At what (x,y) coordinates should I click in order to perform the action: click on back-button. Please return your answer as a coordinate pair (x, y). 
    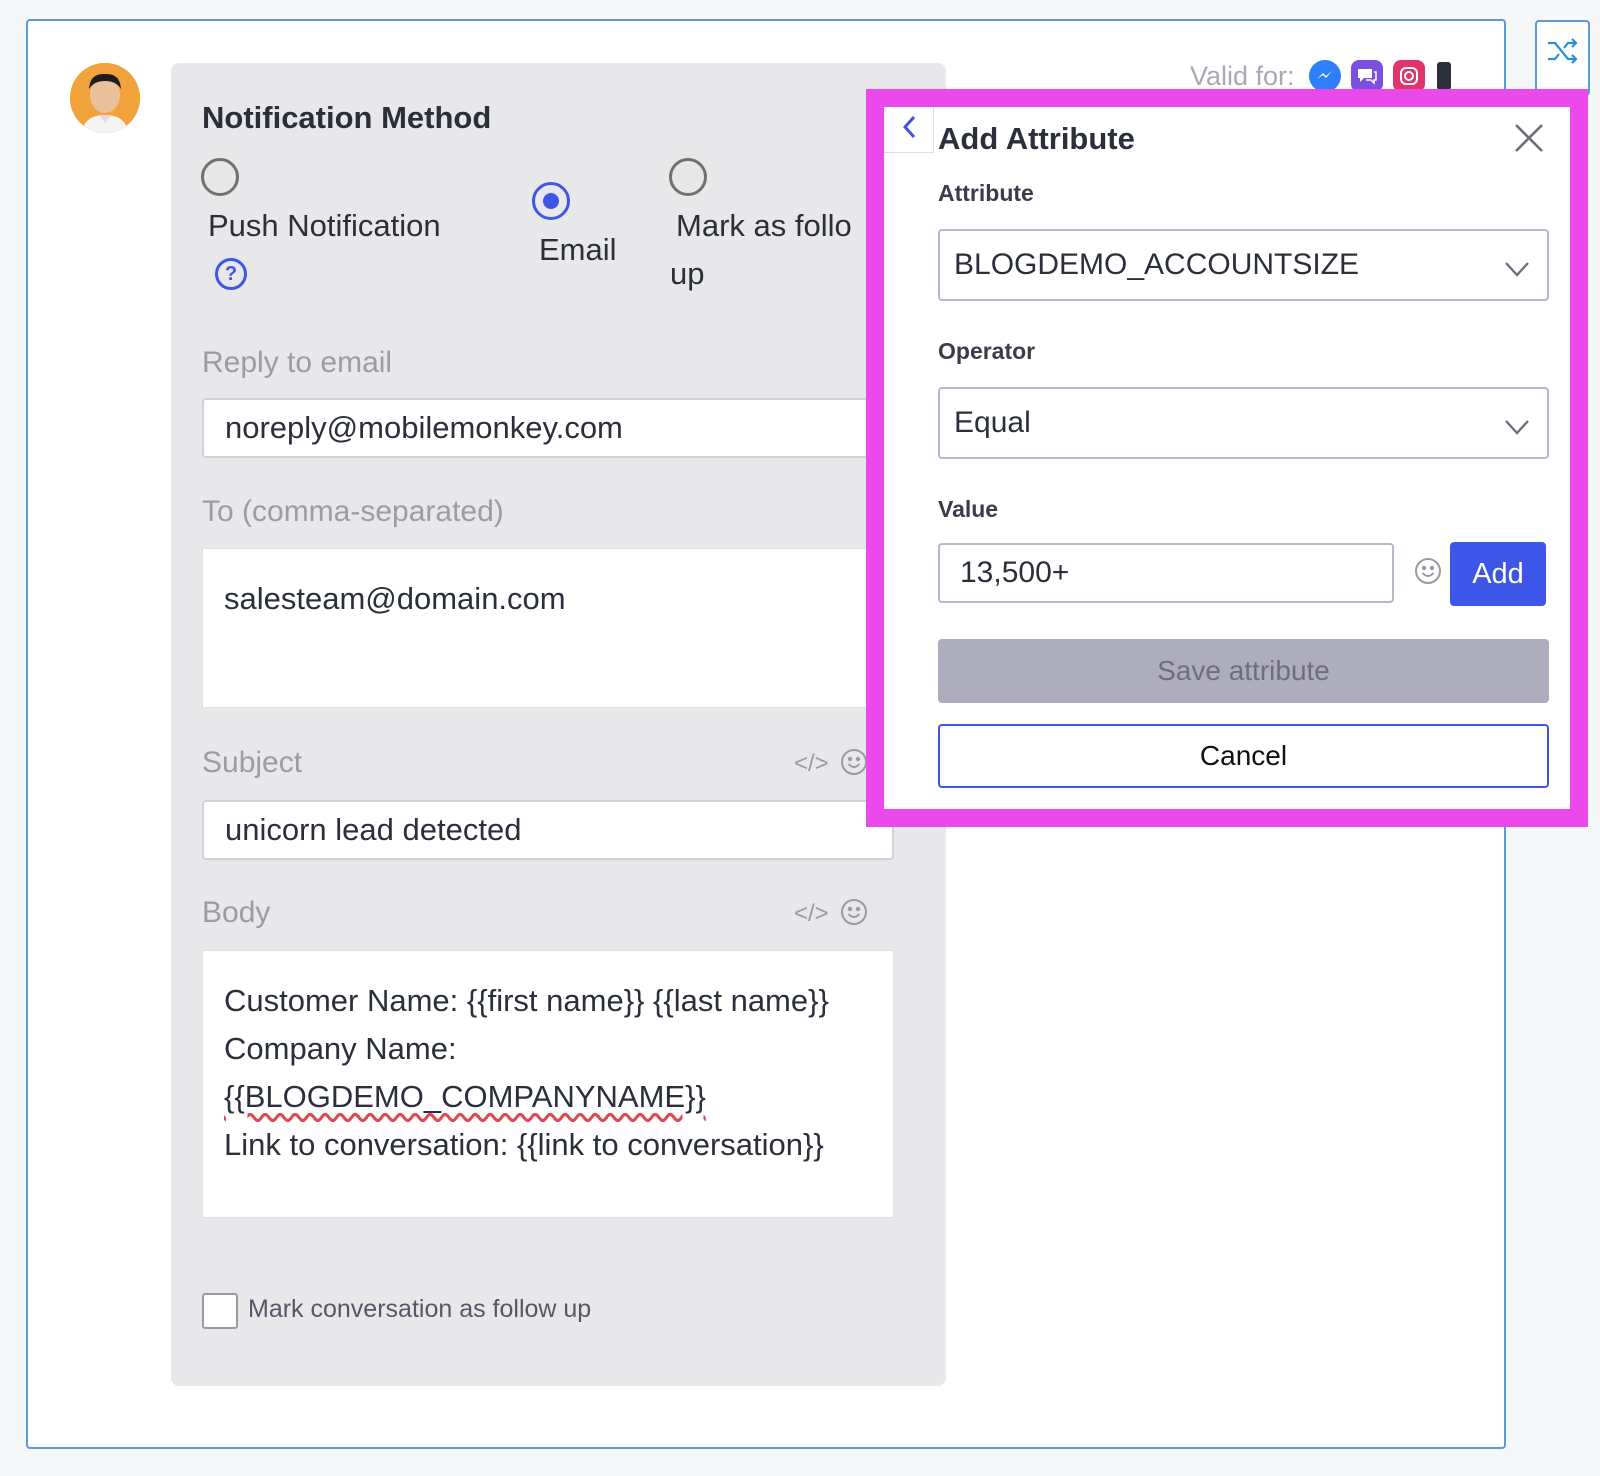
    Looking at the image, I should click on (909, 130).